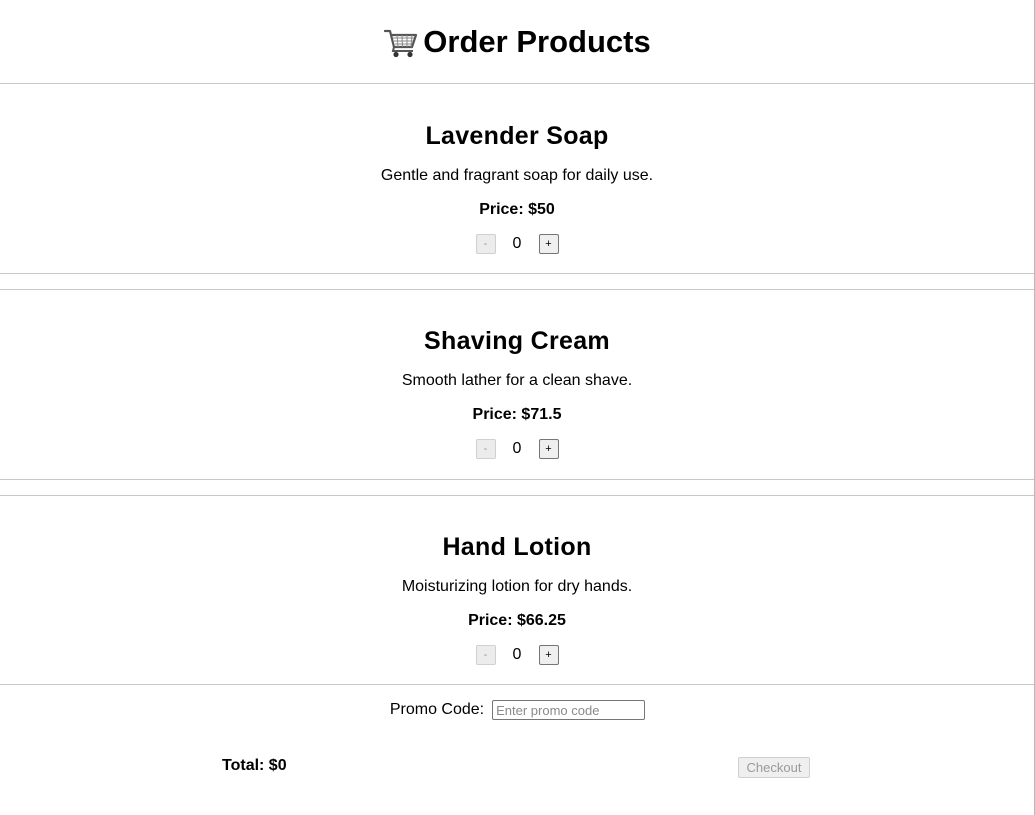  I want to click on product-name: Lavender Soap, so click(517, 136).